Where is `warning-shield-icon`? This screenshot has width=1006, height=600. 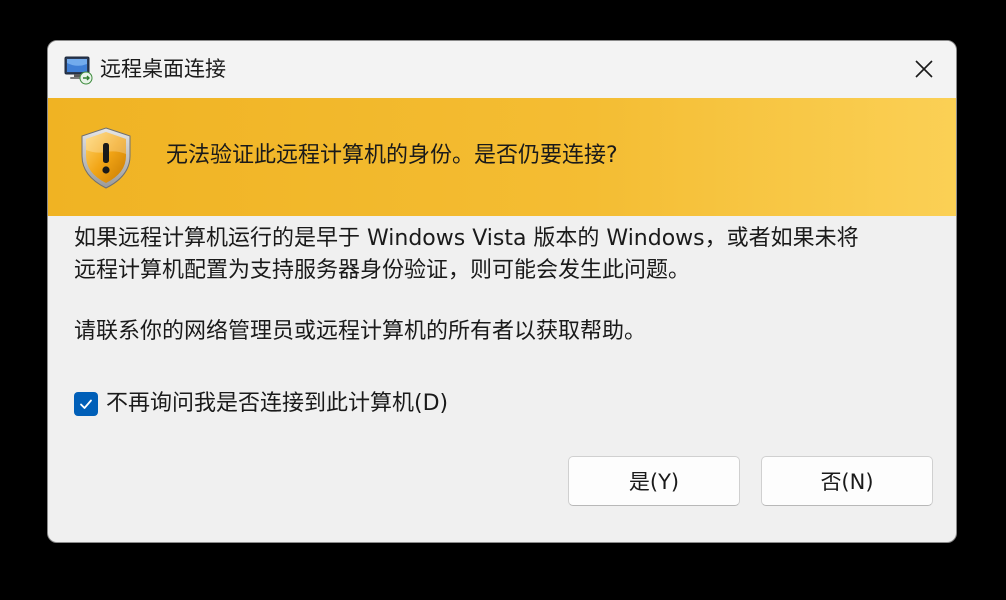
warning-shield-icon is located at coordinates (106, 158).